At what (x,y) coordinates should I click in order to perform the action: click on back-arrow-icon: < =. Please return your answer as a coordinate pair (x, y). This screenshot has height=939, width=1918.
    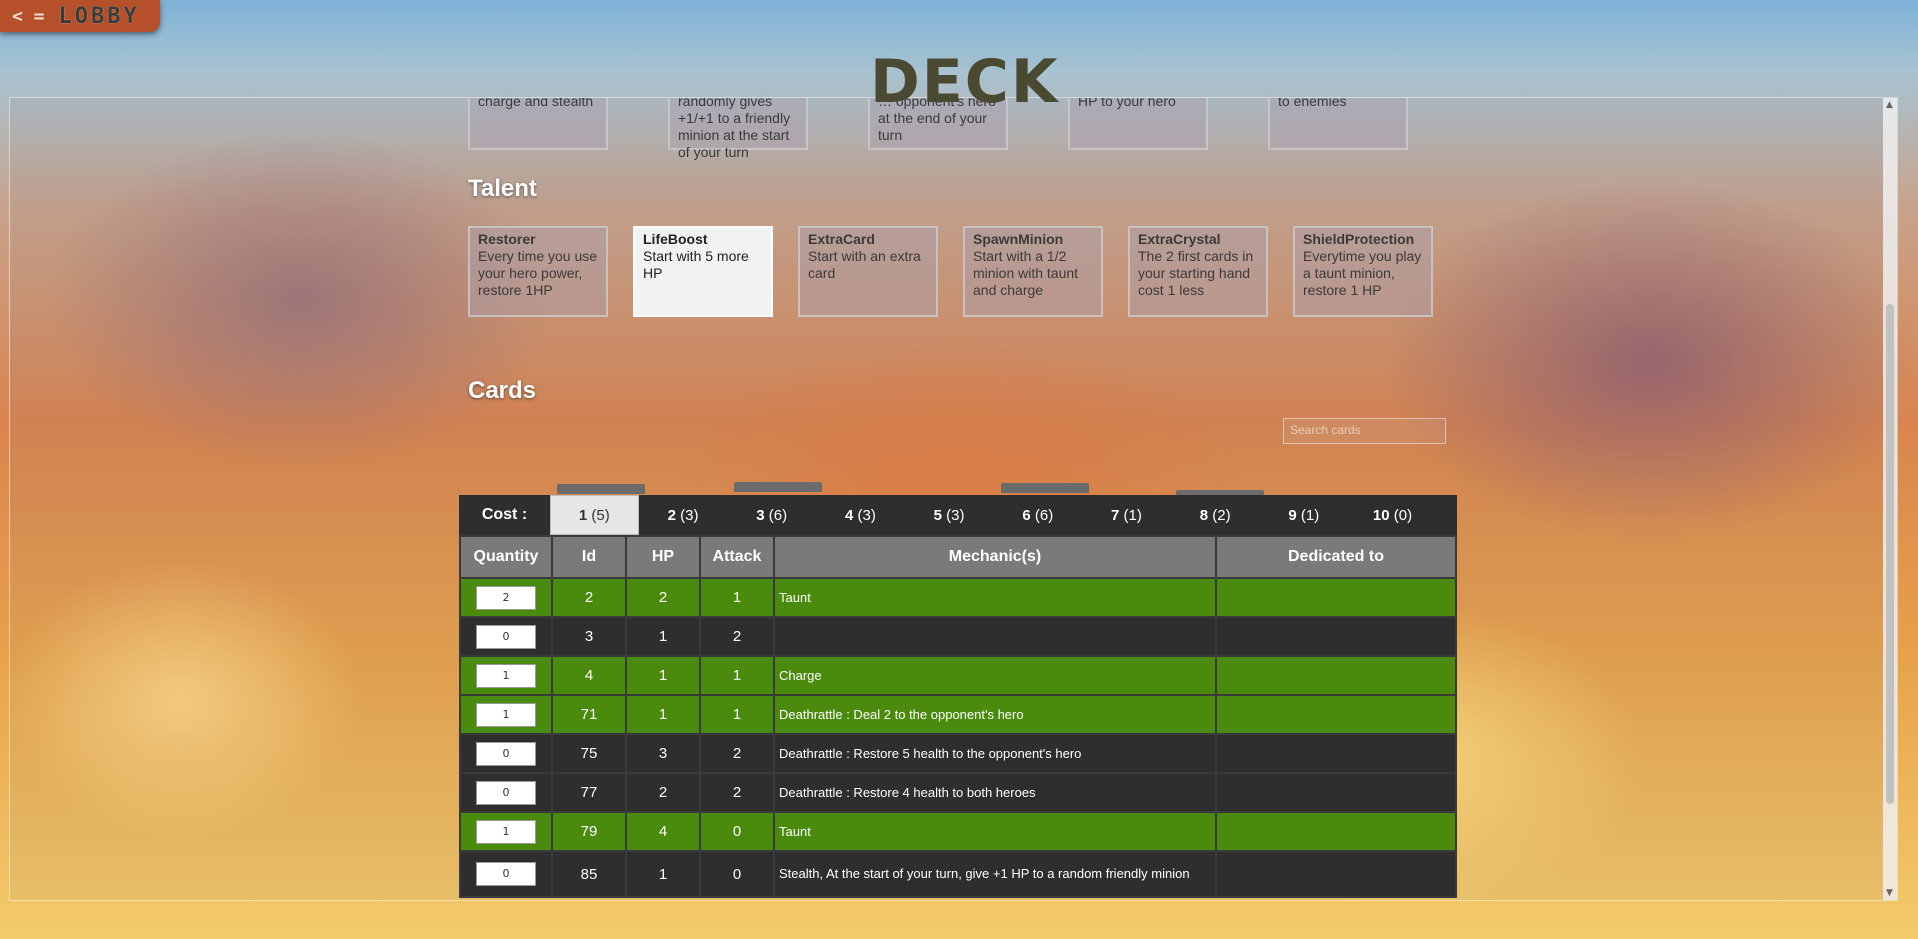
    Looking at the image, I should click on (28, 16).